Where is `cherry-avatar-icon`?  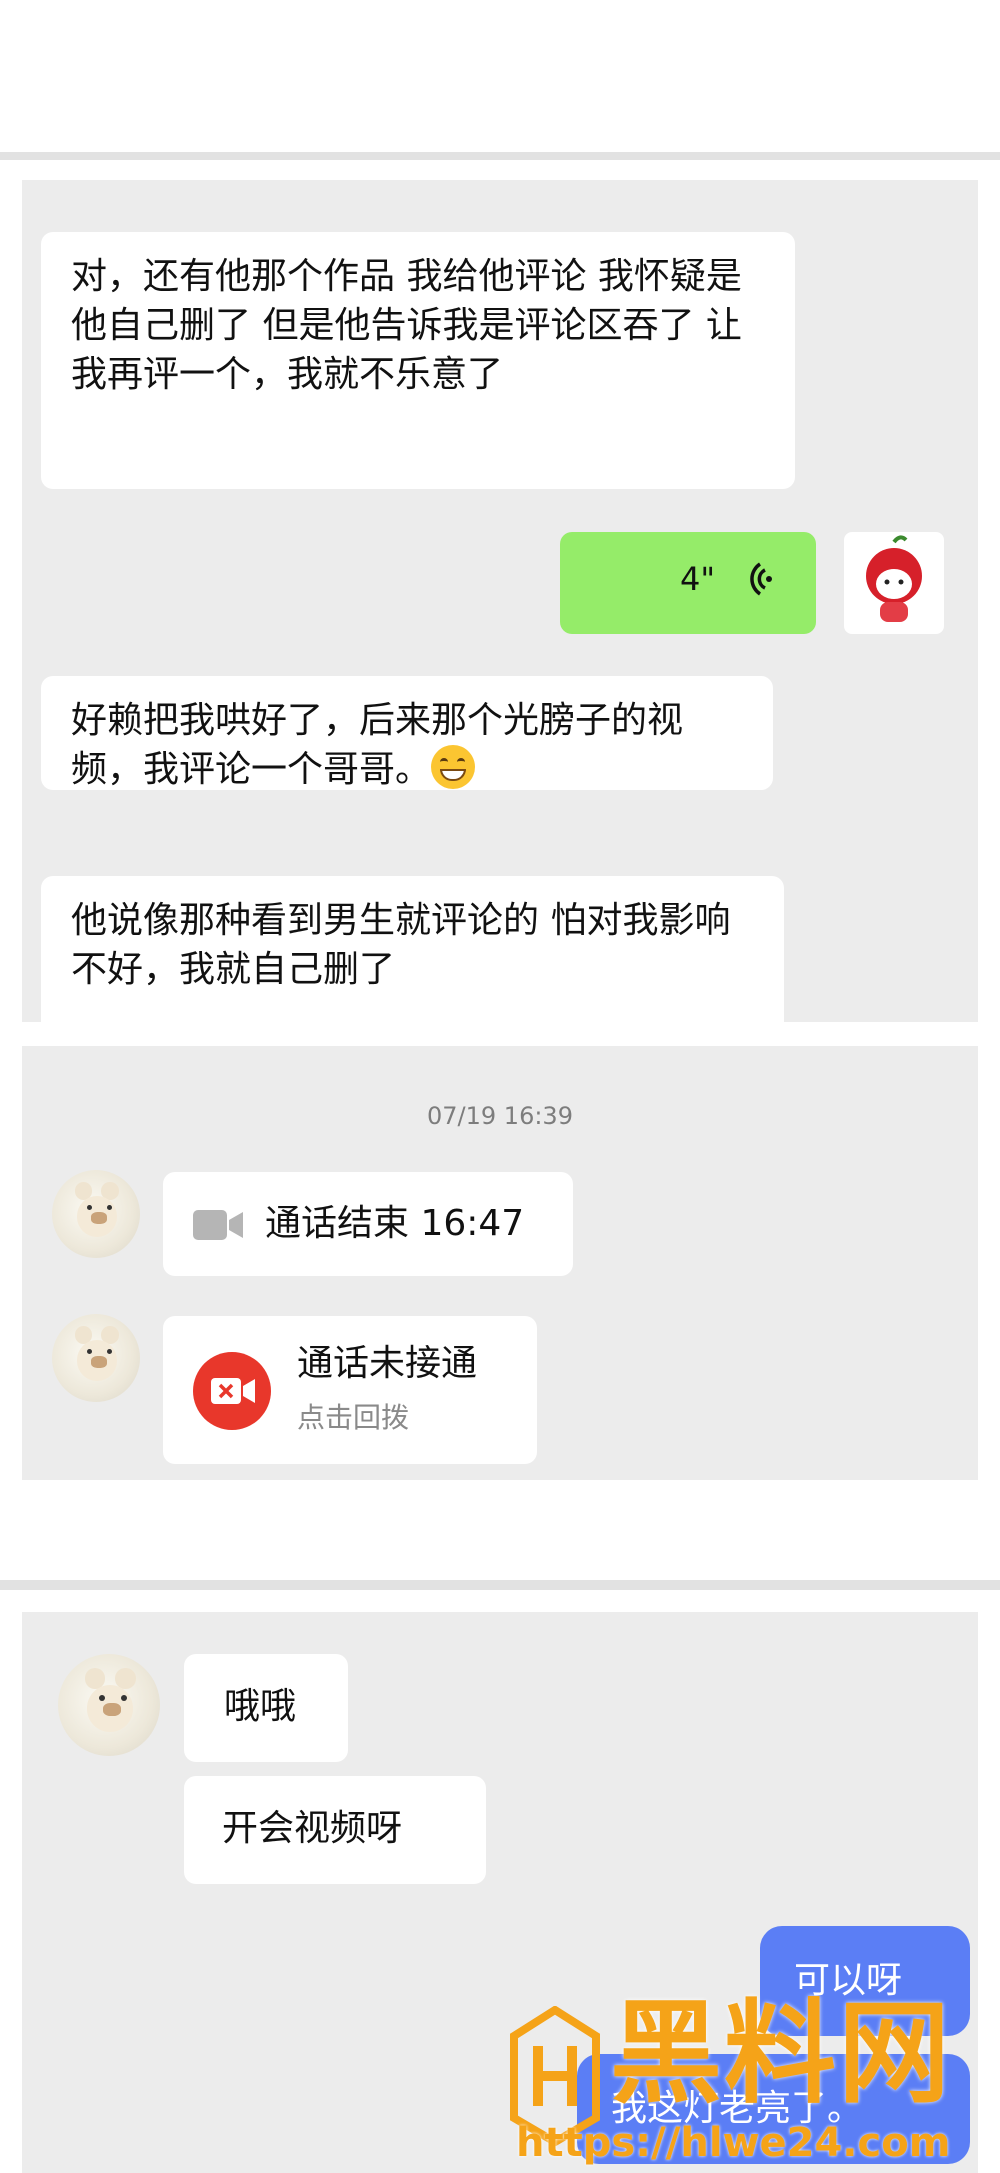
cherry-avatar-icon is located at coordinates (894, 578).